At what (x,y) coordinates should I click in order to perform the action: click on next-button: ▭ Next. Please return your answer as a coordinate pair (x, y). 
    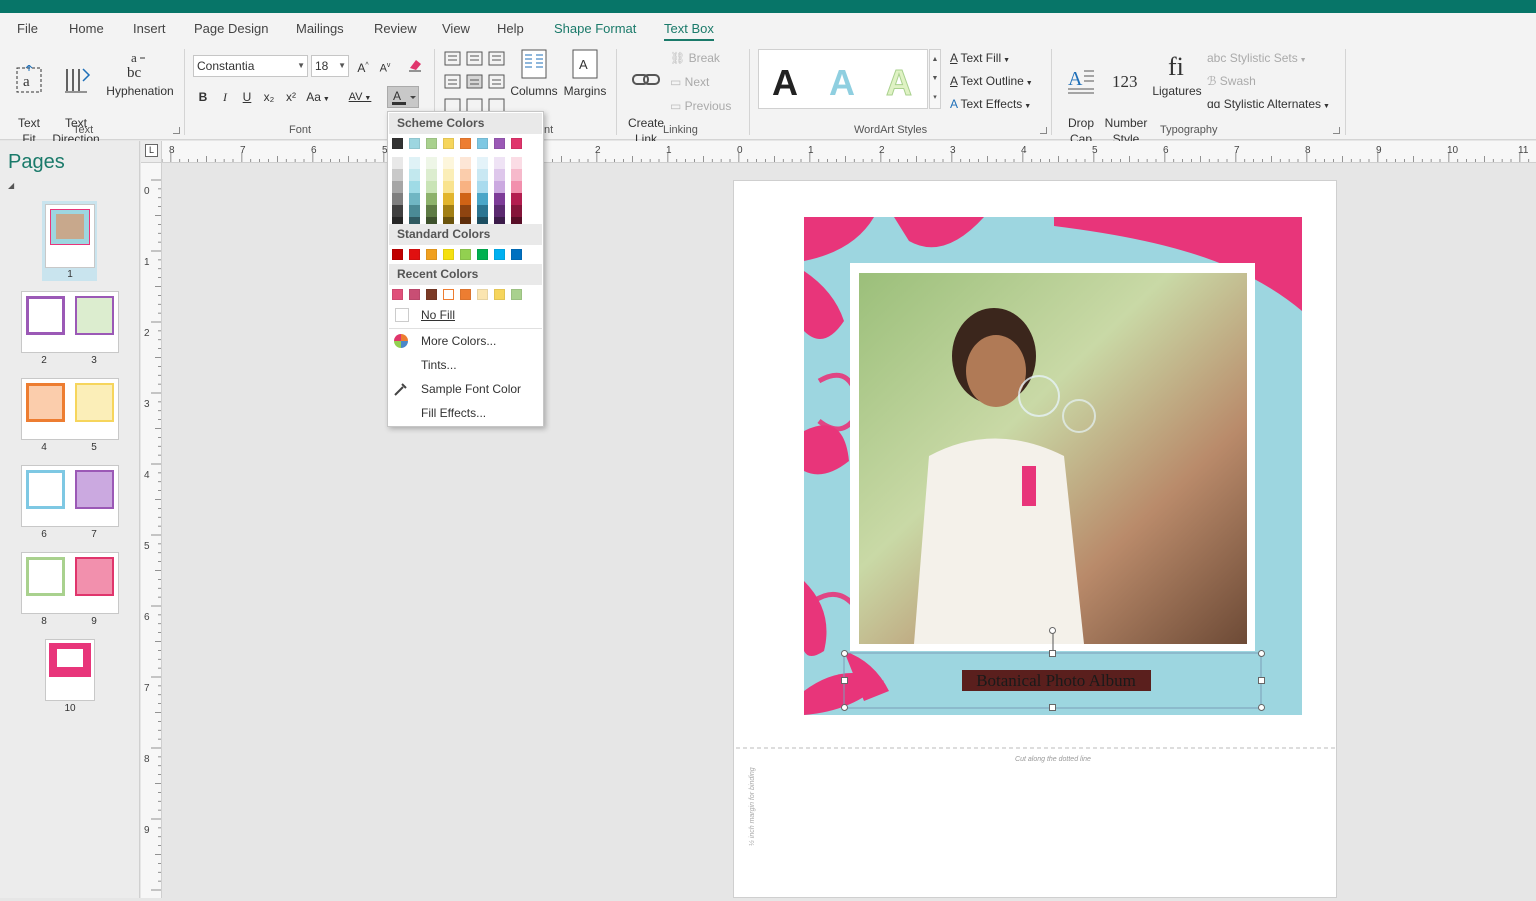
    Looking at the image, I should click on (689, 82).